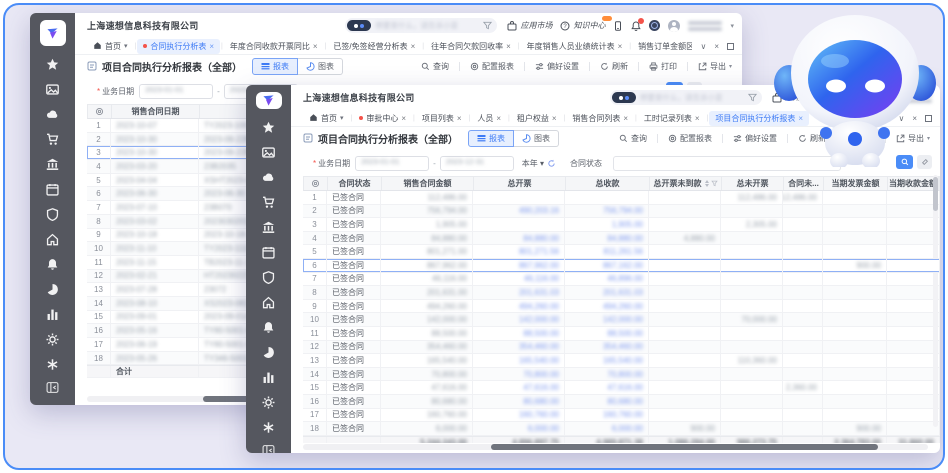 This screenshot has height=473, width=948. Describe the element at coordinates (655, 25) in the screenshot. I see `browser-icon` at that location.